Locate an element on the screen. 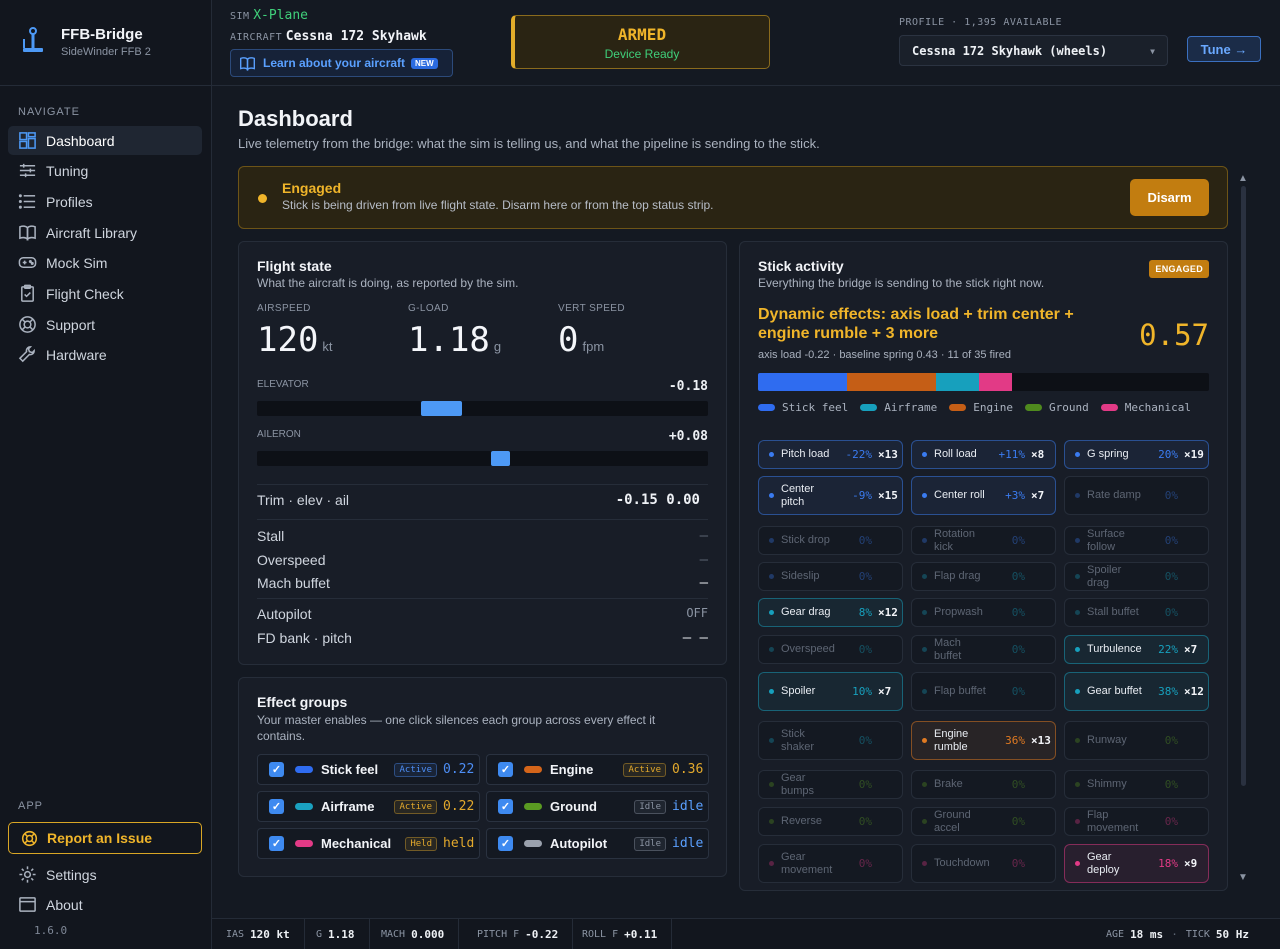  effect-group-row: ✓ Engine Active 0.36 is located at coordinates (597, 769).